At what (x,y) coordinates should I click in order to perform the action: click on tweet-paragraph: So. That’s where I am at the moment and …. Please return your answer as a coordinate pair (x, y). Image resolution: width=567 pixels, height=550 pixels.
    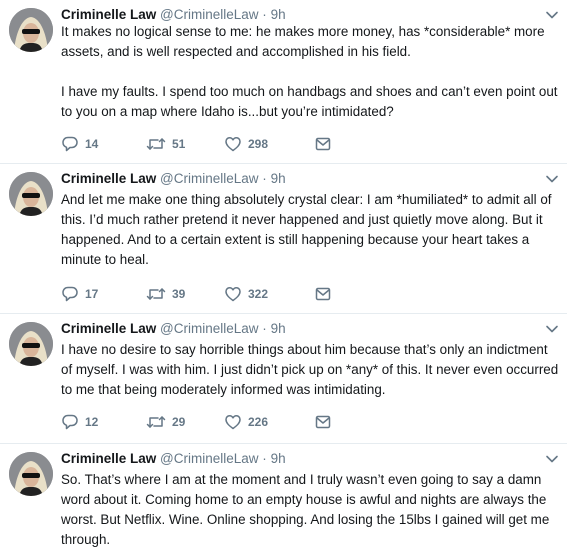
    Looking at the image, I should click on (305, 509).